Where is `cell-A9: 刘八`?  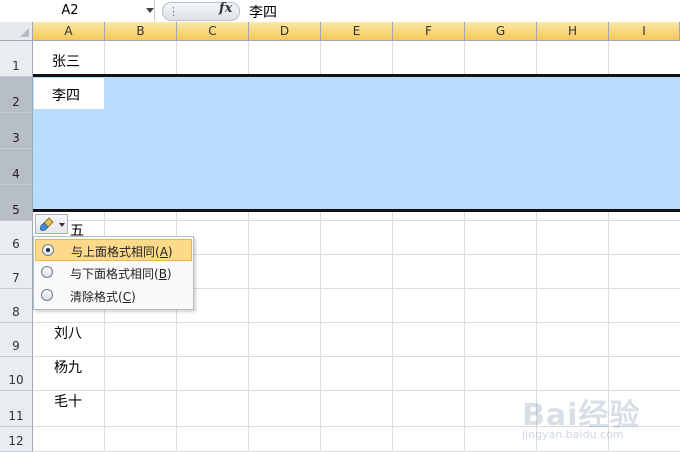
cell-A9: 刘八 is located at coordinates (68, 333).